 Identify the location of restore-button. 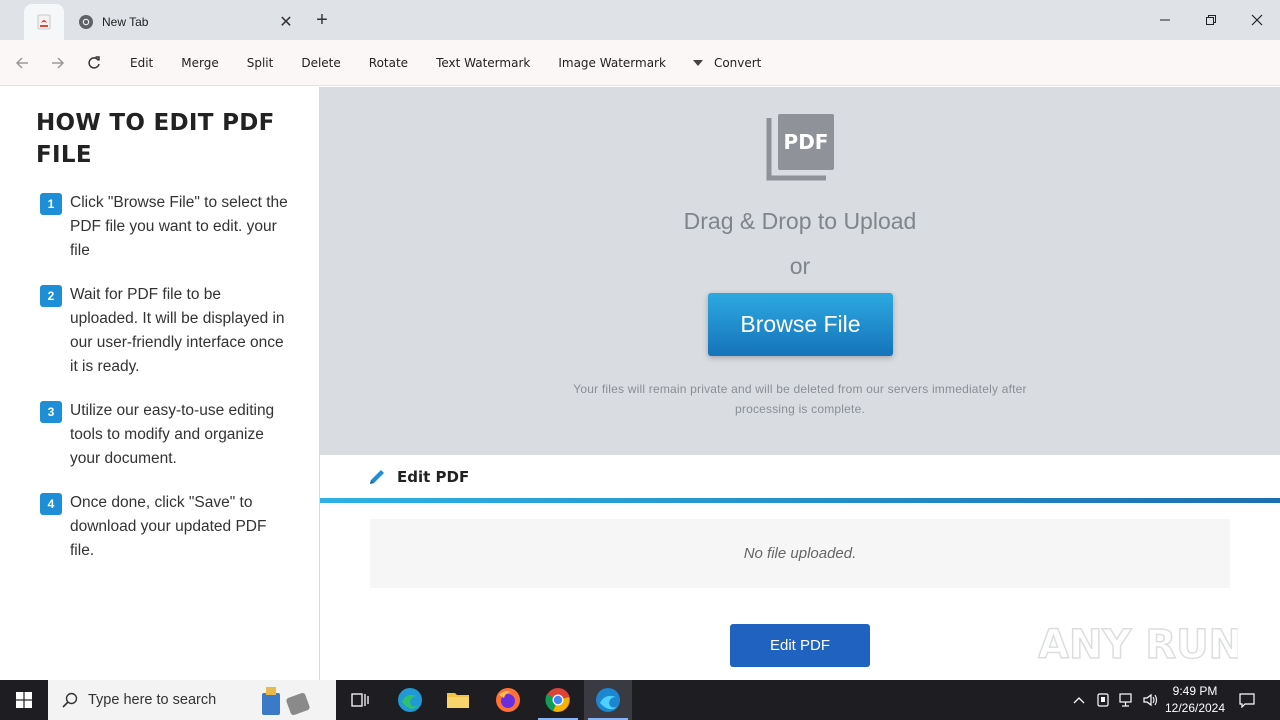
(1211, 20).